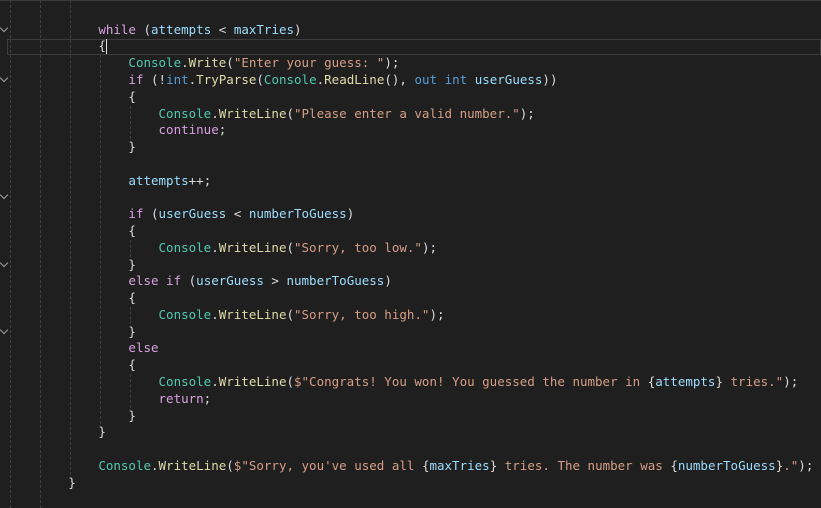 The image size is (821, 508). I want to click on code-token-str: $"Sorry, you've used all, so click(327, 465).